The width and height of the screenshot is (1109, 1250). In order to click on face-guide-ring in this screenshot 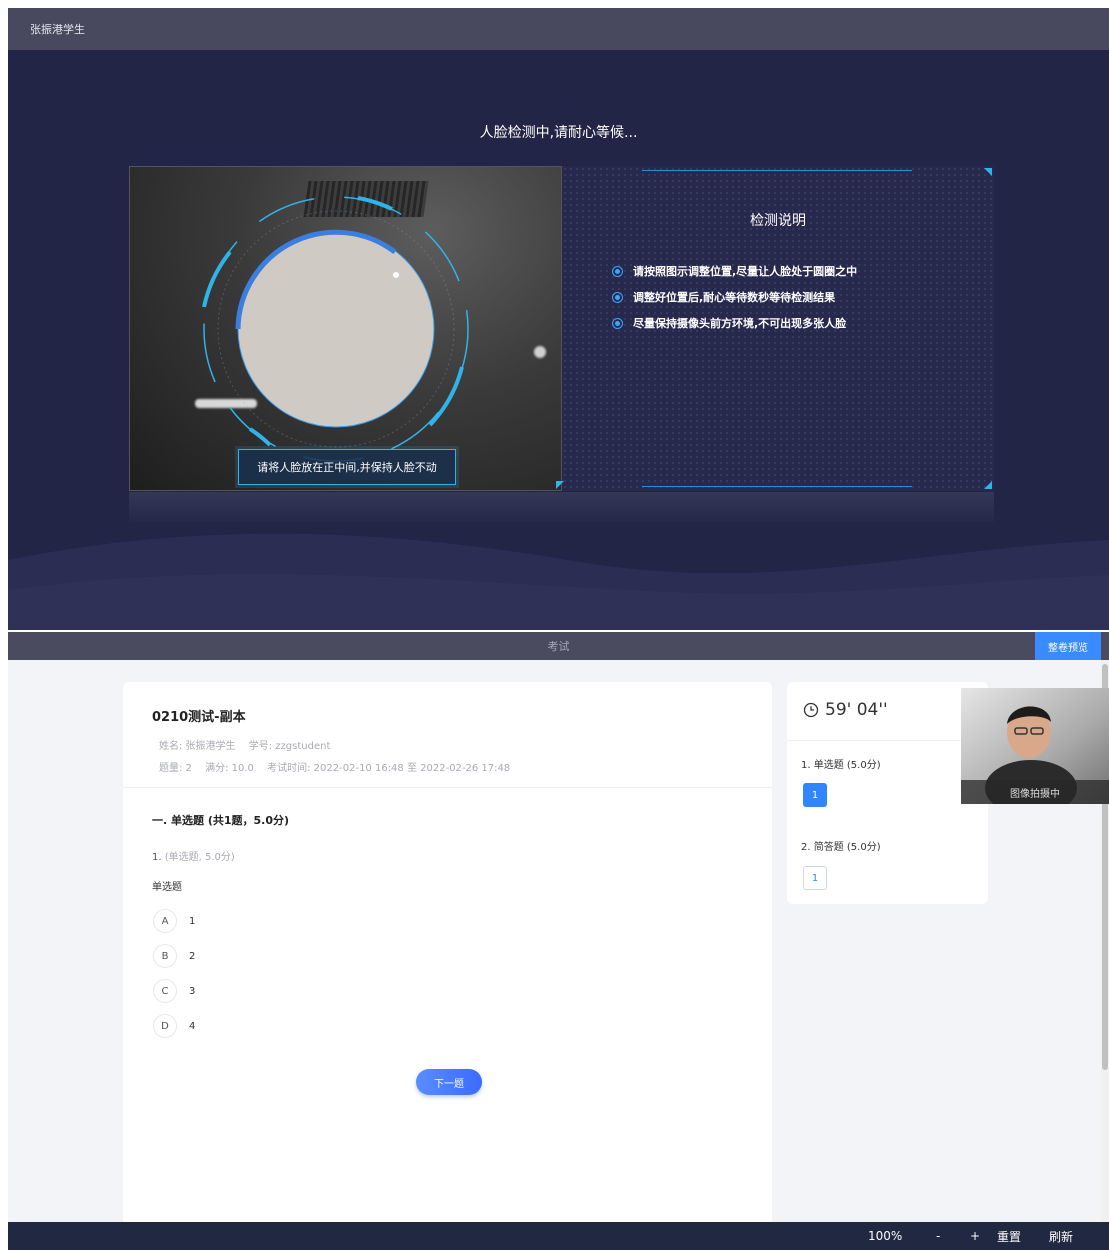, I will do `click(335, 329)`.